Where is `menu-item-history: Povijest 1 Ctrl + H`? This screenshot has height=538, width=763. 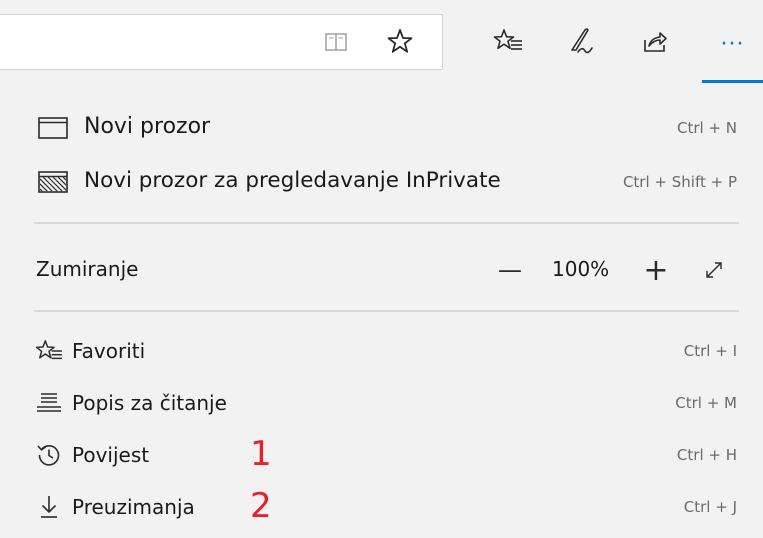 menu-item-history: Povijest 1 Ctrl + H is located at coordinates (381, 454).